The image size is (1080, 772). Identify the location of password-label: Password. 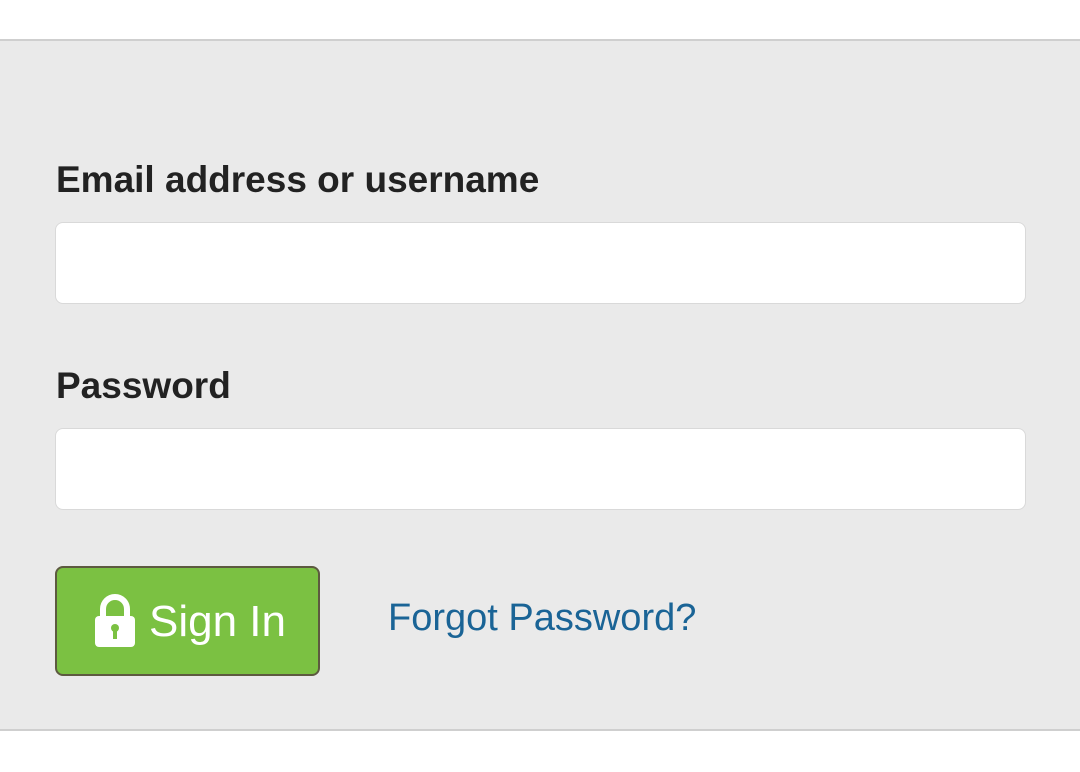
(143, 385).